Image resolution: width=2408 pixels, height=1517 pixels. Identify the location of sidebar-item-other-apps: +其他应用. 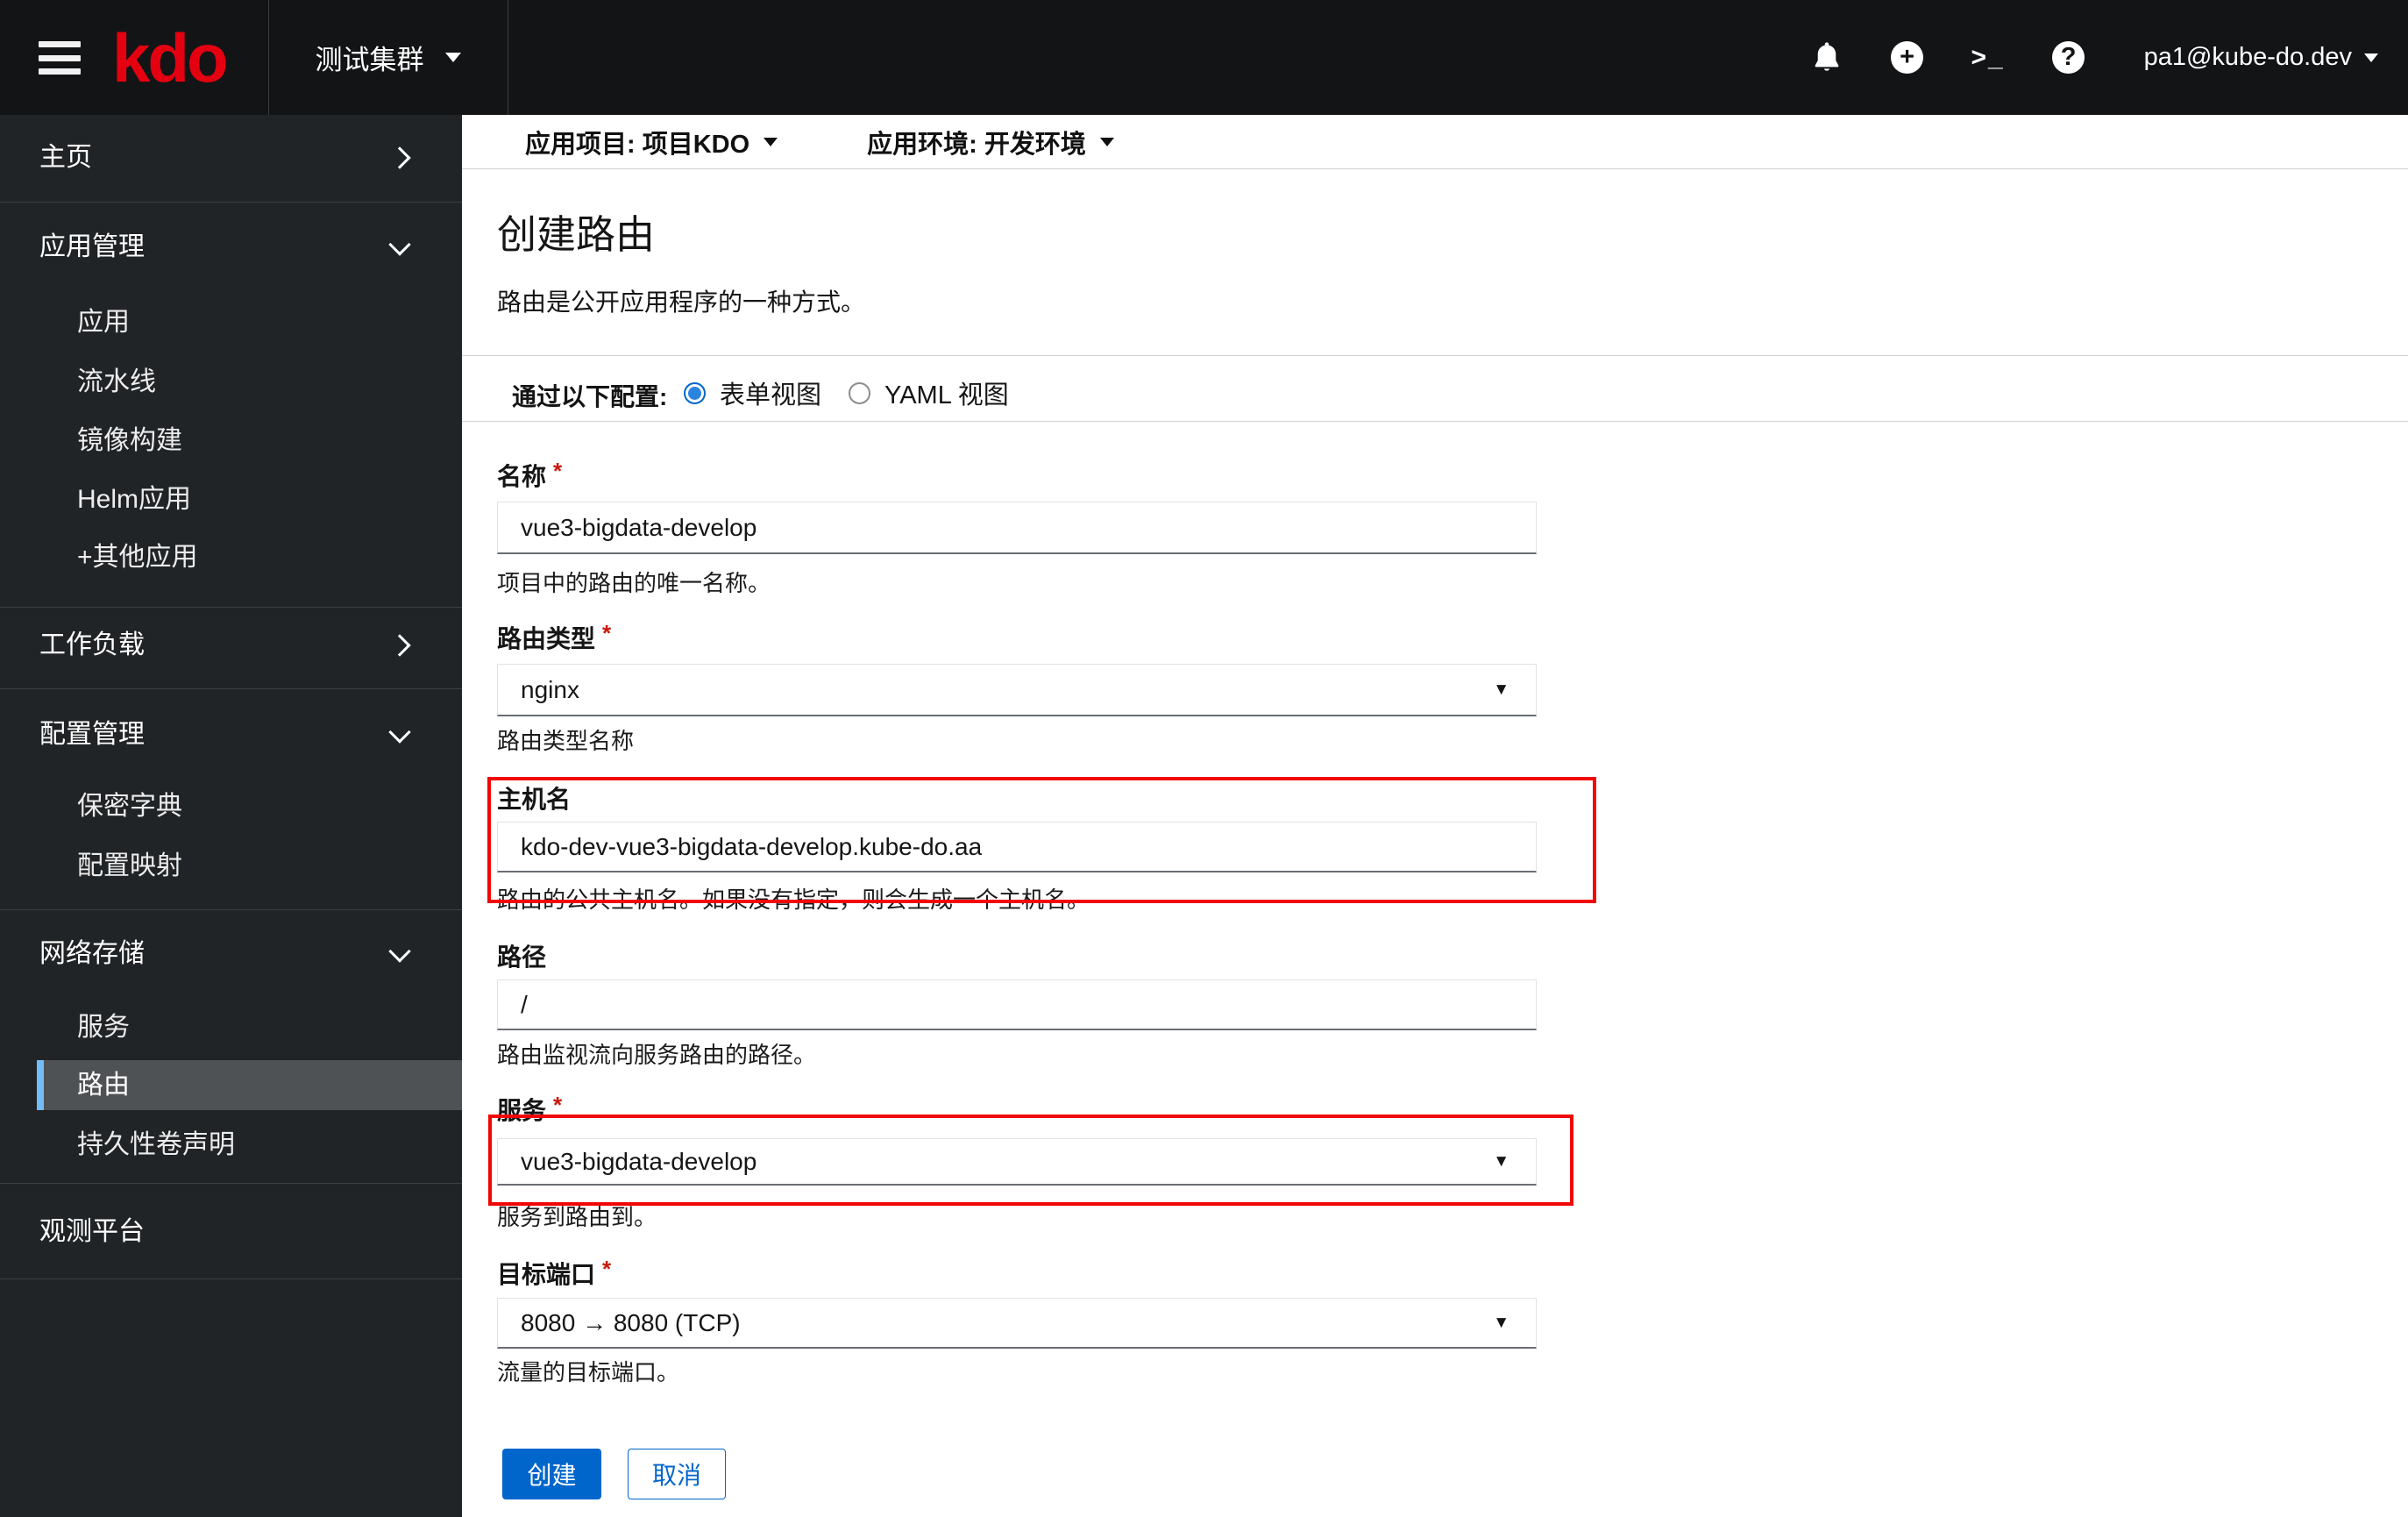
(231, 557).